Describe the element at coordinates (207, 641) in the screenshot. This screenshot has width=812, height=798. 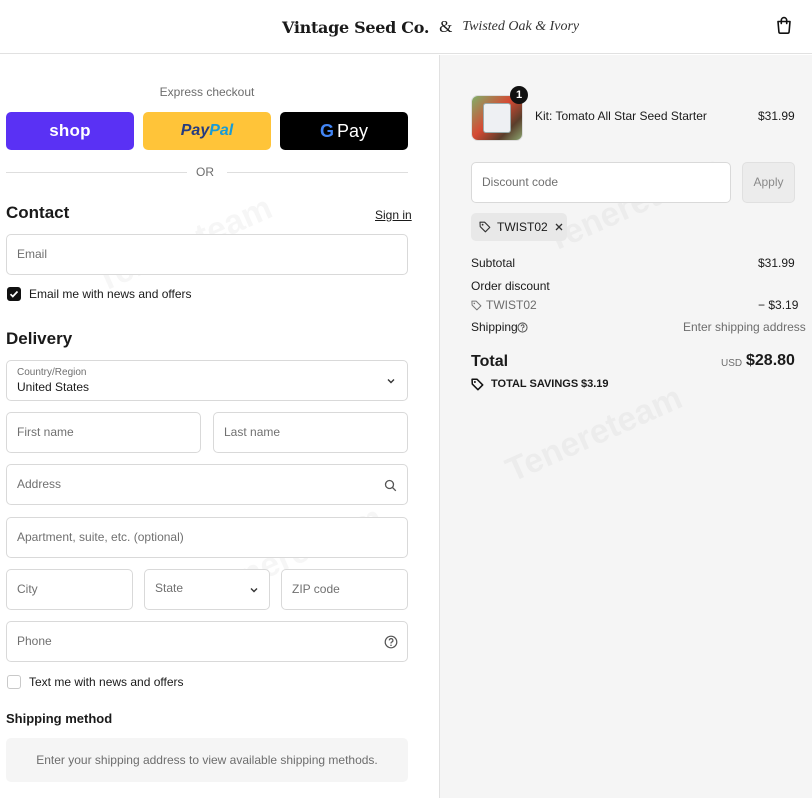
I see `phone-field: Phone` at that location.